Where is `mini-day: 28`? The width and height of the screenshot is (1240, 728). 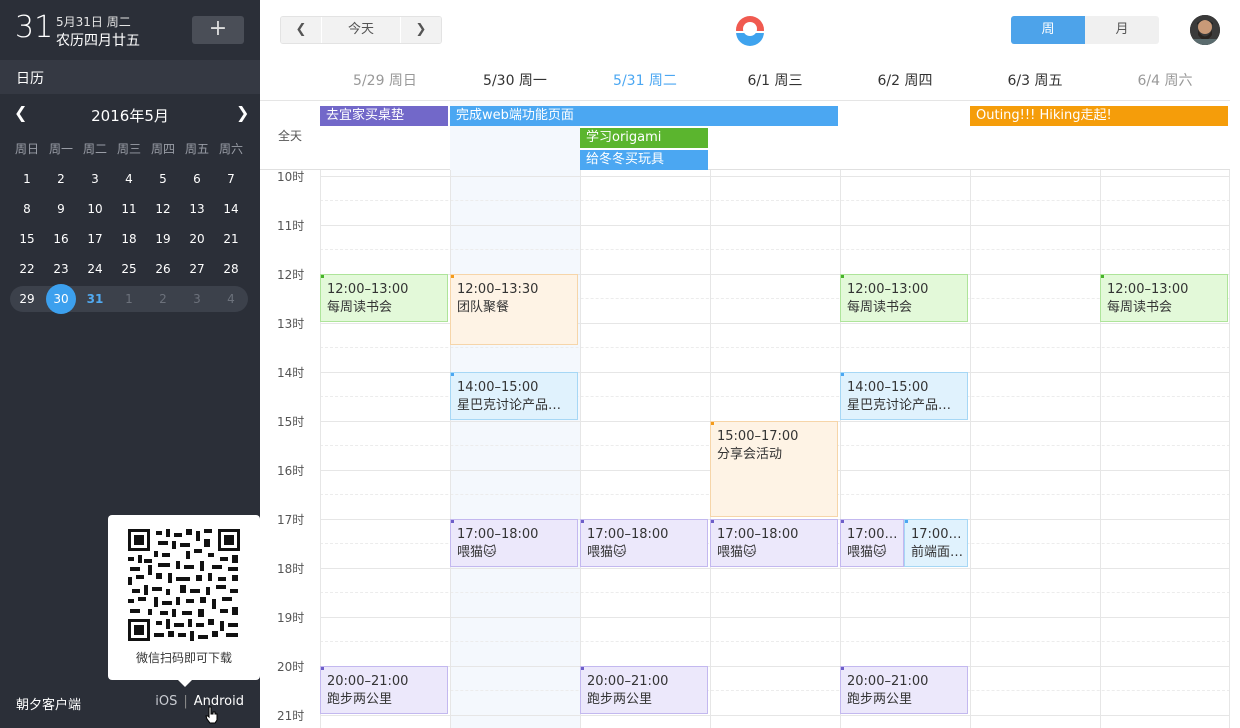
mini-day: 28 is located at coordinates (231, 269).